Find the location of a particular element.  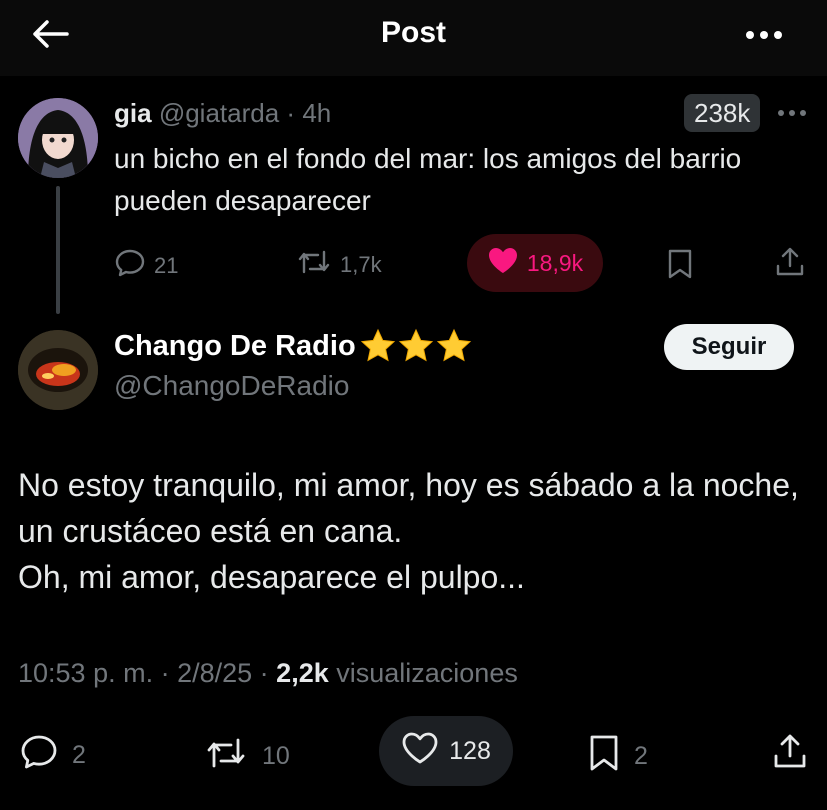

bookmark-button: 2 is located at coordinates (618, 756).